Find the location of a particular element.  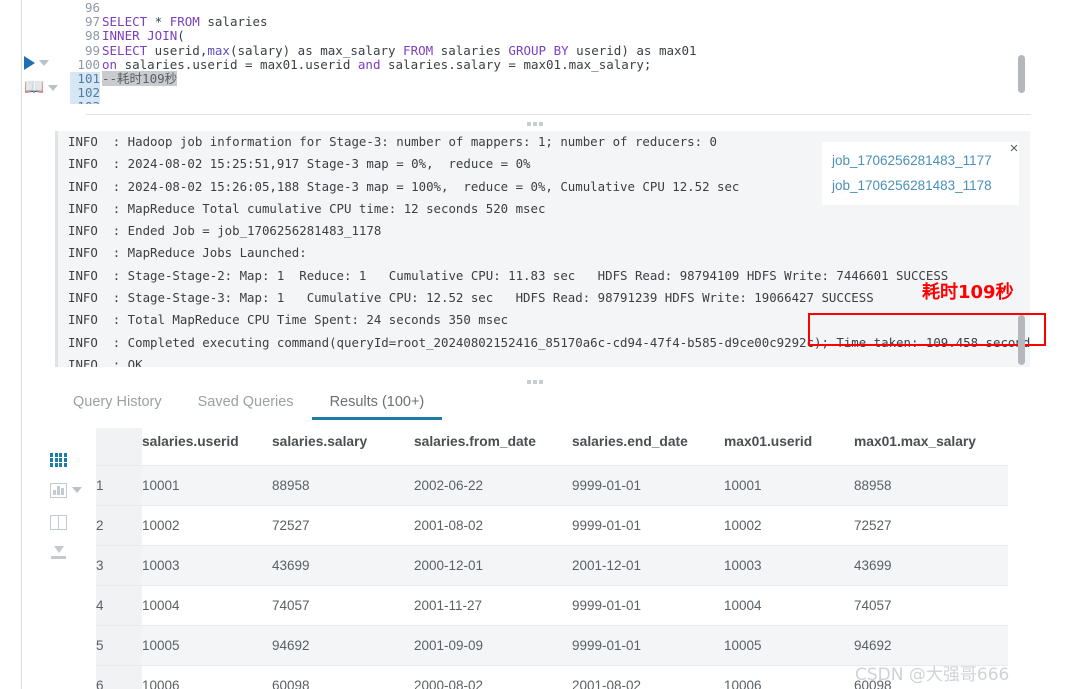

tab-query-history: Query History is located at coordinates (117, 406).